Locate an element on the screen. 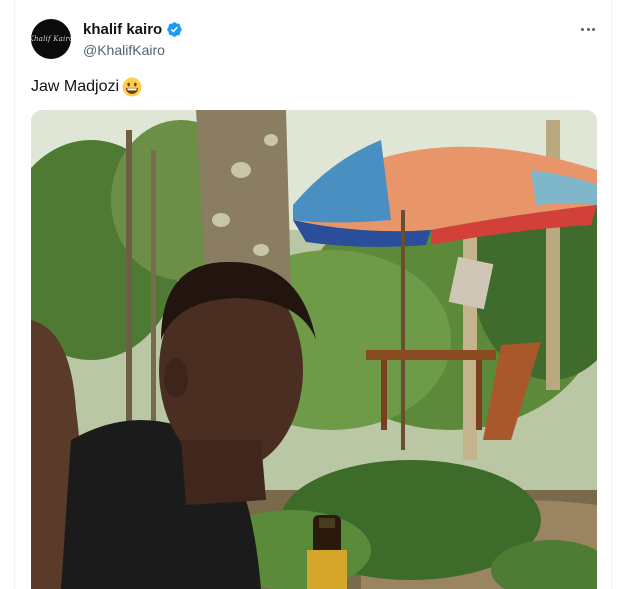 Image resolution: width=625 pixels, height=589 pixels. avatar-signature: Khalif Kairo is located at coordinates (51, 39).